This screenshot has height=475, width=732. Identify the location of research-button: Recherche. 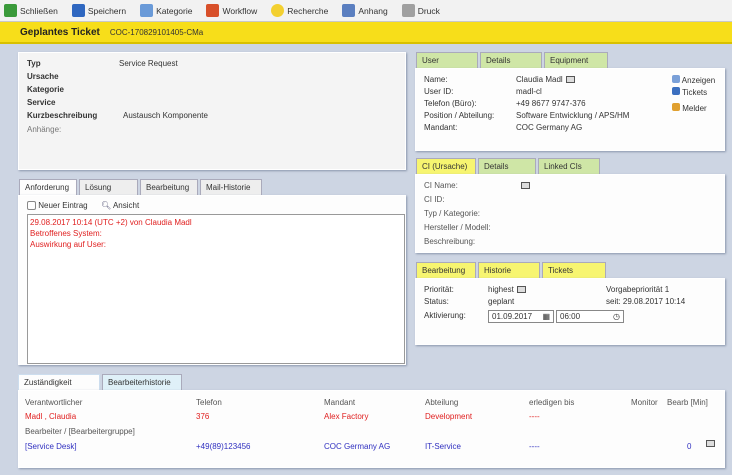
(299, 10).